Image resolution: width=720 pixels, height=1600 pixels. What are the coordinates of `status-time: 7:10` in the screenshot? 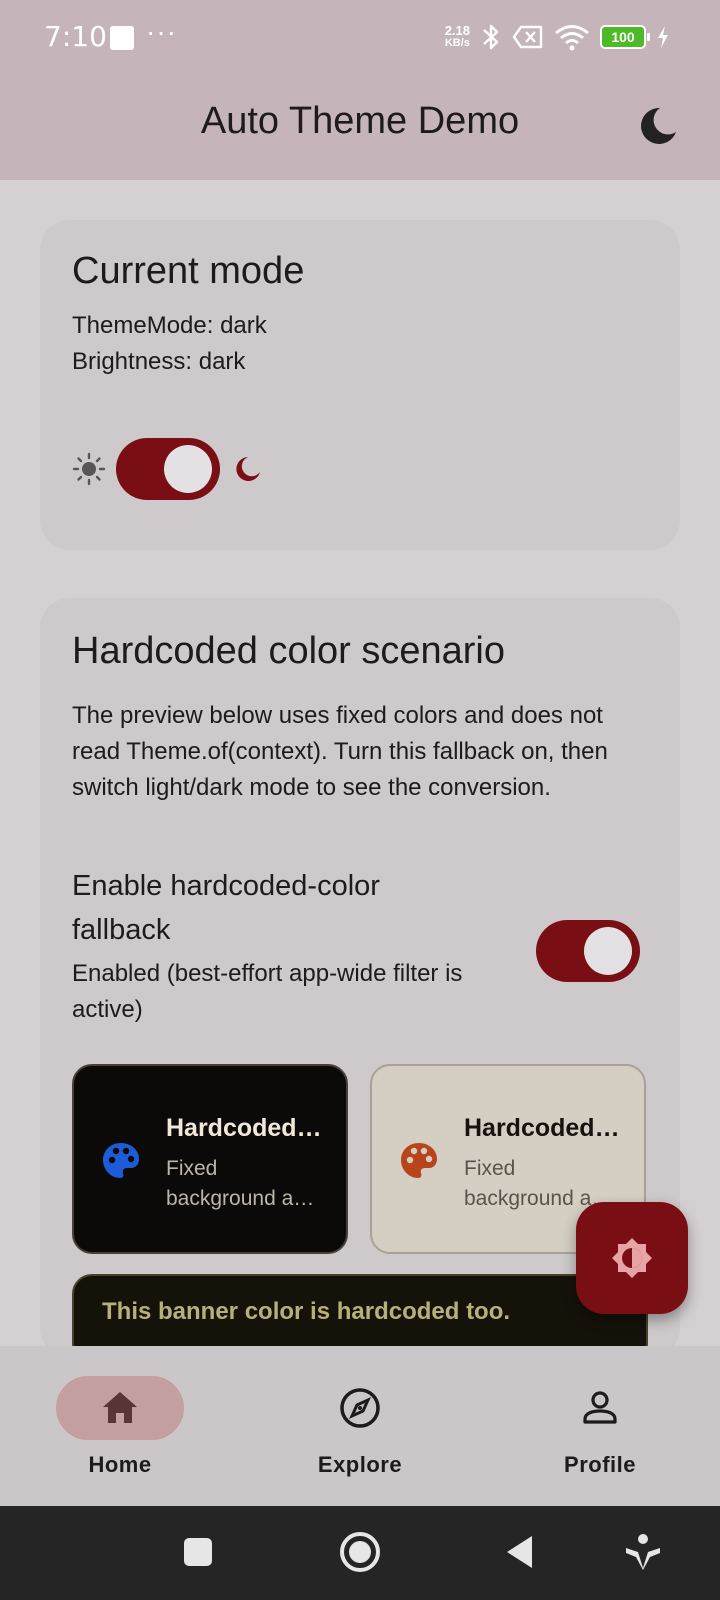 It's located at (75, 36).